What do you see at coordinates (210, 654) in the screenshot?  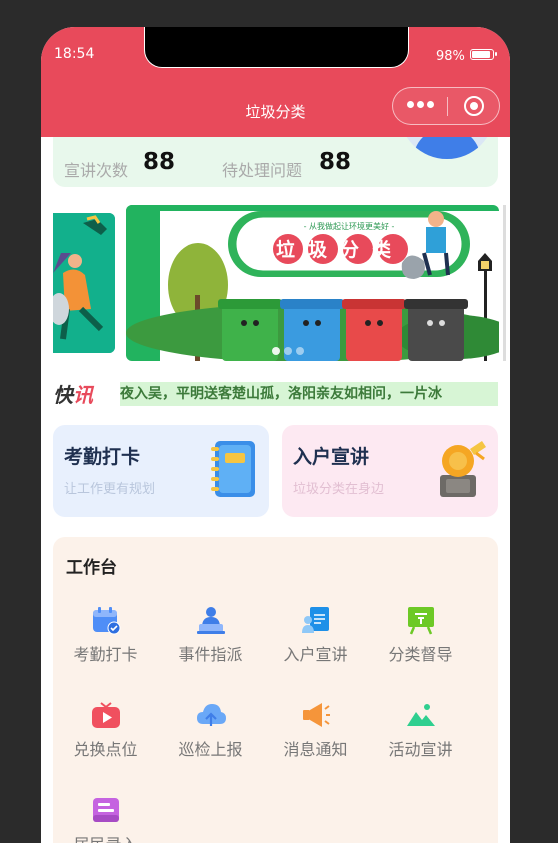 I see `tool-label: 事件指派` at bounding box center [210, 654].